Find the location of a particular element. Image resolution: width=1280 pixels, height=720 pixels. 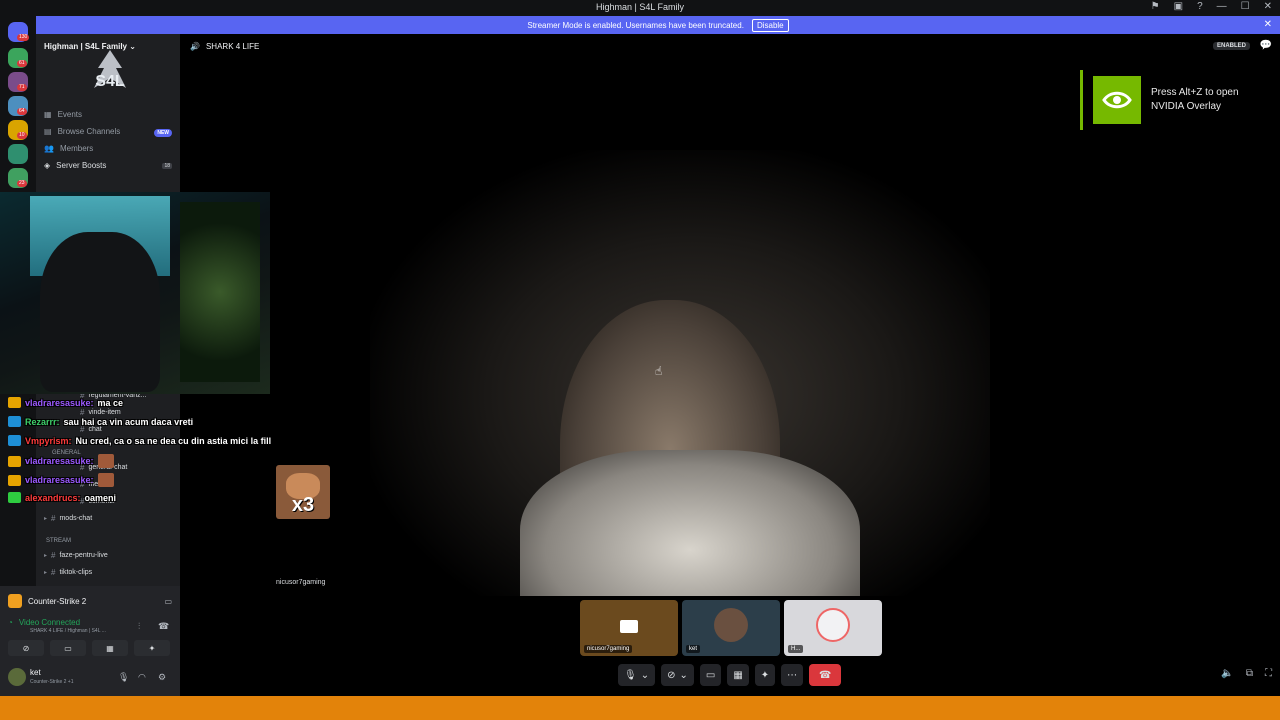

participant-tile: nicusor7gaming is located at coordinates (629, 628).